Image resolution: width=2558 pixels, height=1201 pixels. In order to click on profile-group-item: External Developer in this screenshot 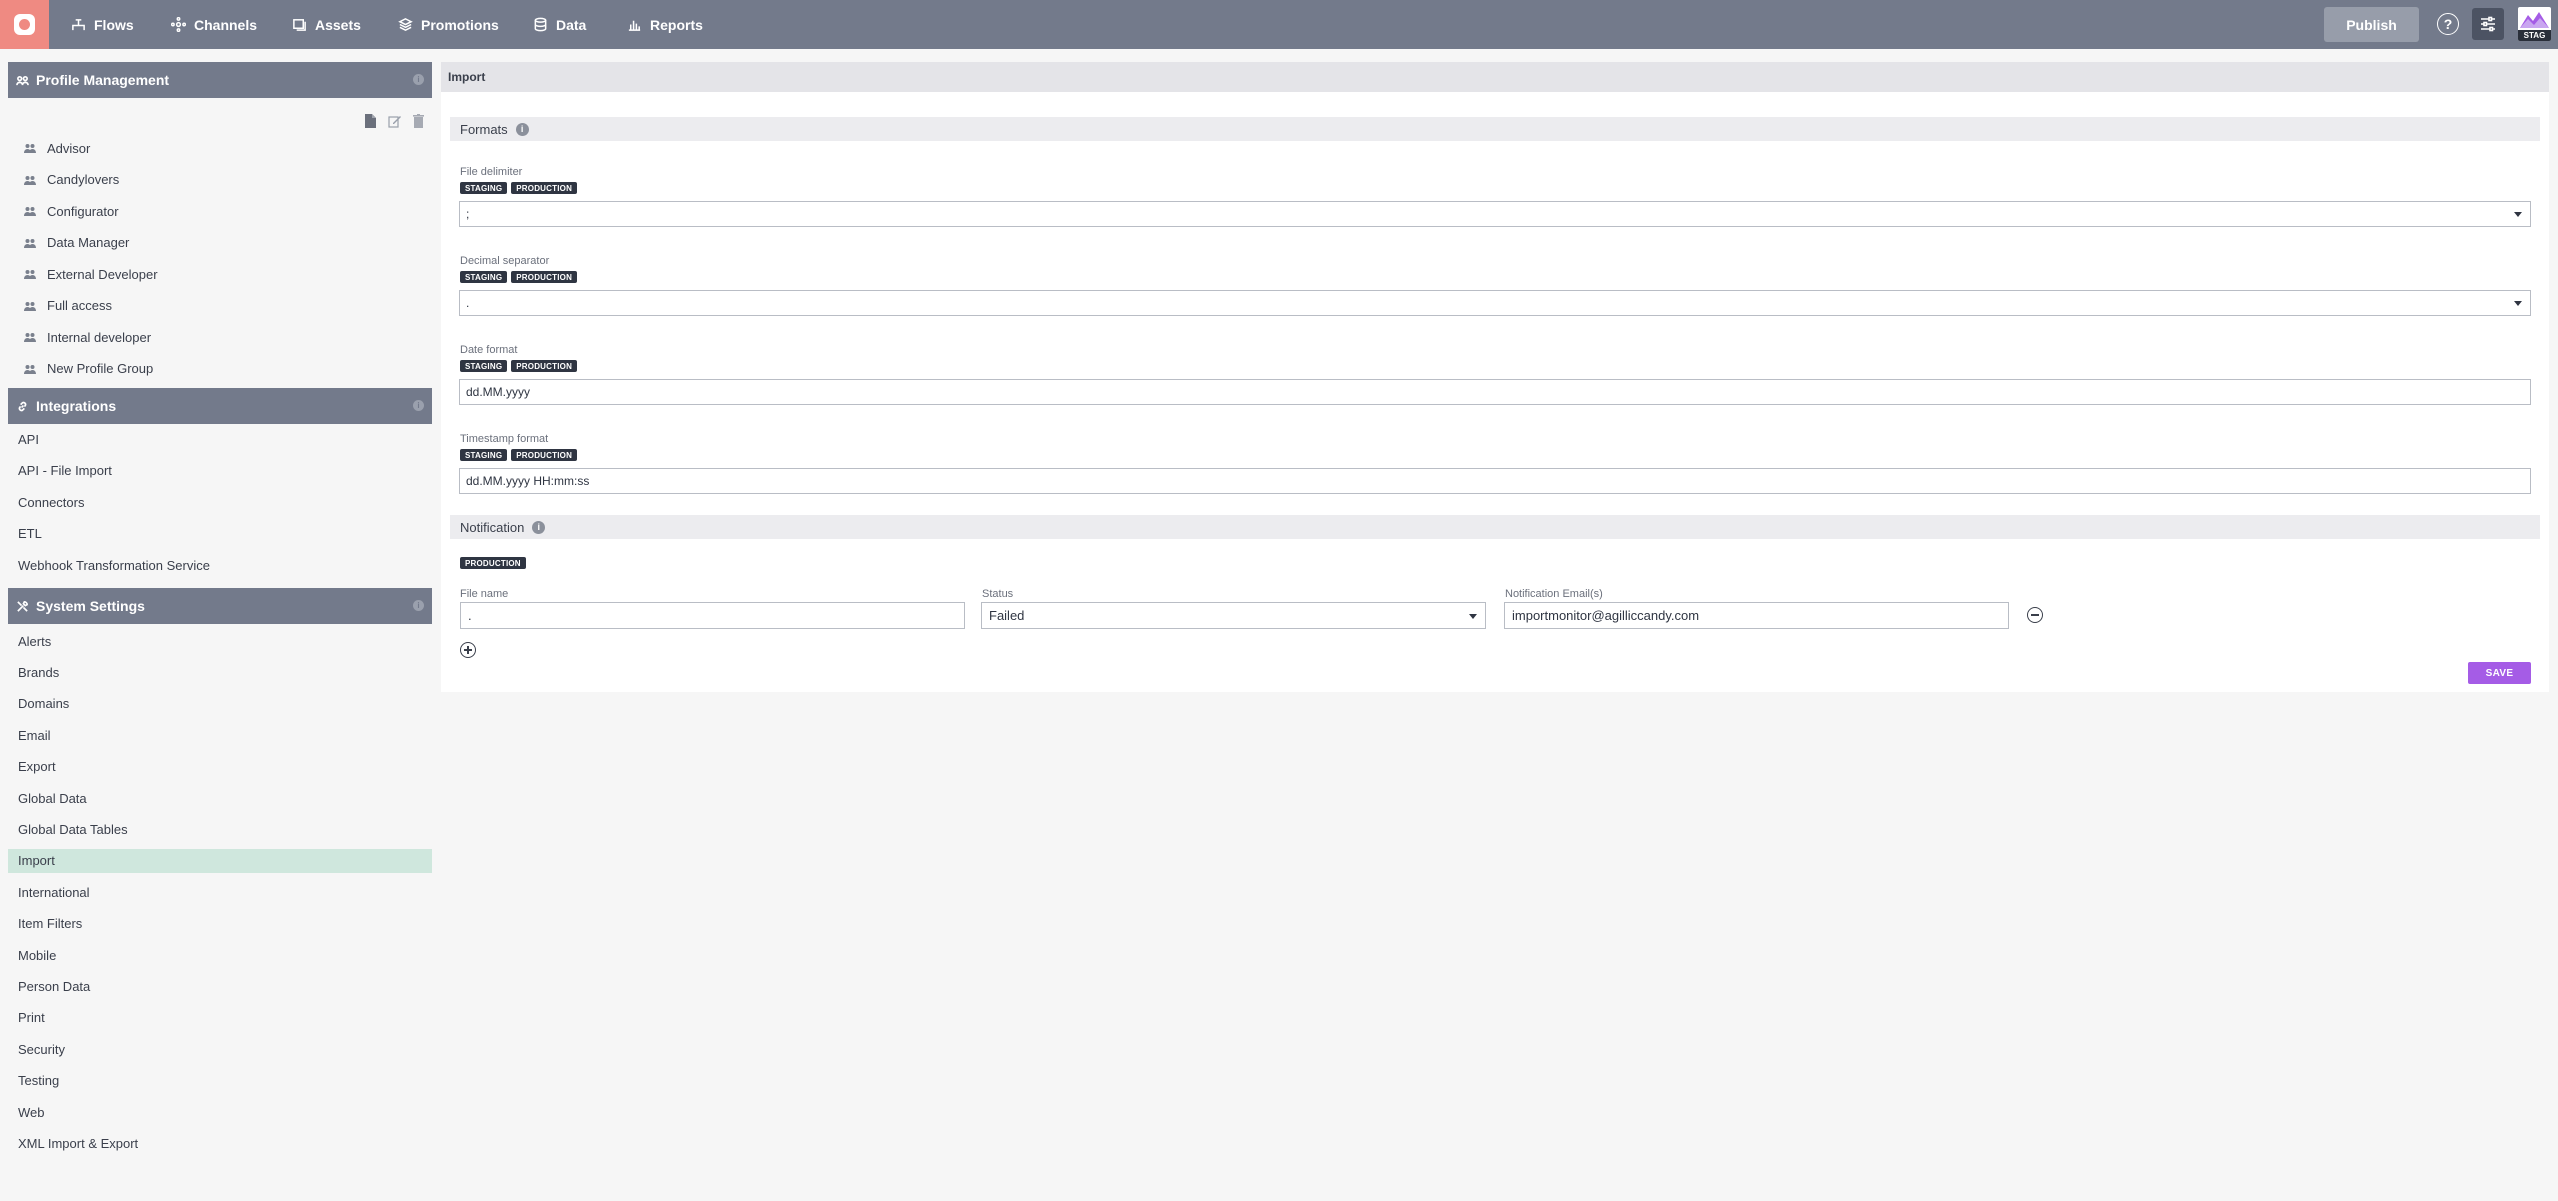, I will do `click(91, 274)`.